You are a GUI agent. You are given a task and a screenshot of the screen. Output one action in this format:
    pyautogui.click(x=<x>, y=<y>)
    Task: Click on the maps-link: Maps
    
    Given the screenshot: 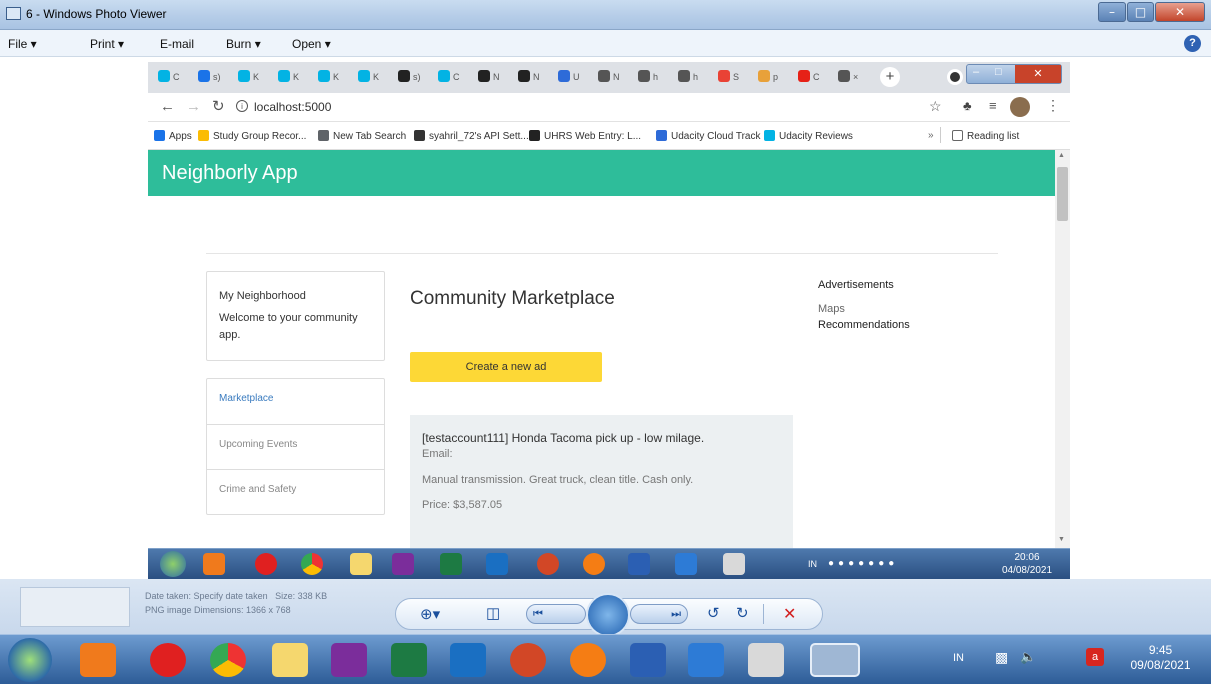 What is the action you would take?
    pyautogui.click(x=831, y=309)
    